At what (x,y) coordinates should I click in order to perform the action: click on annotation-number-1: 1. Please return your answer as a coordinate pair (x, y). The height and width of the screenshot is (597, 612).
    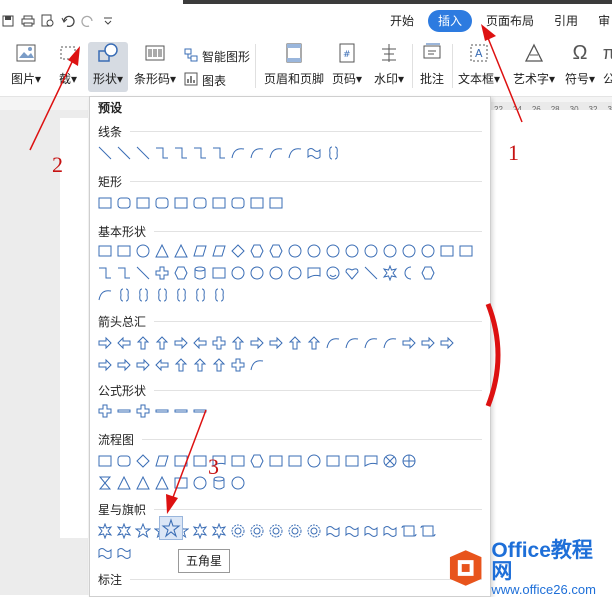
    Looking at the image, I should click on (513, 152).